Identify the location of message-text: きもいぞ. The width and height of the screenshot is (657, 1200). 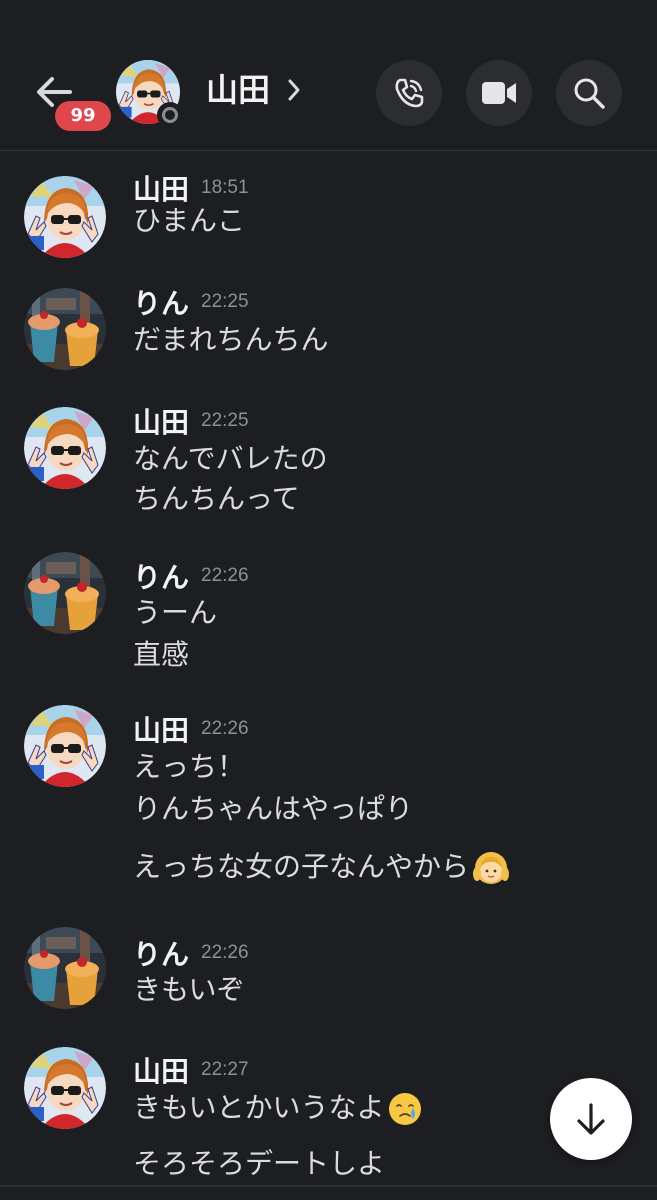
(189, 989).